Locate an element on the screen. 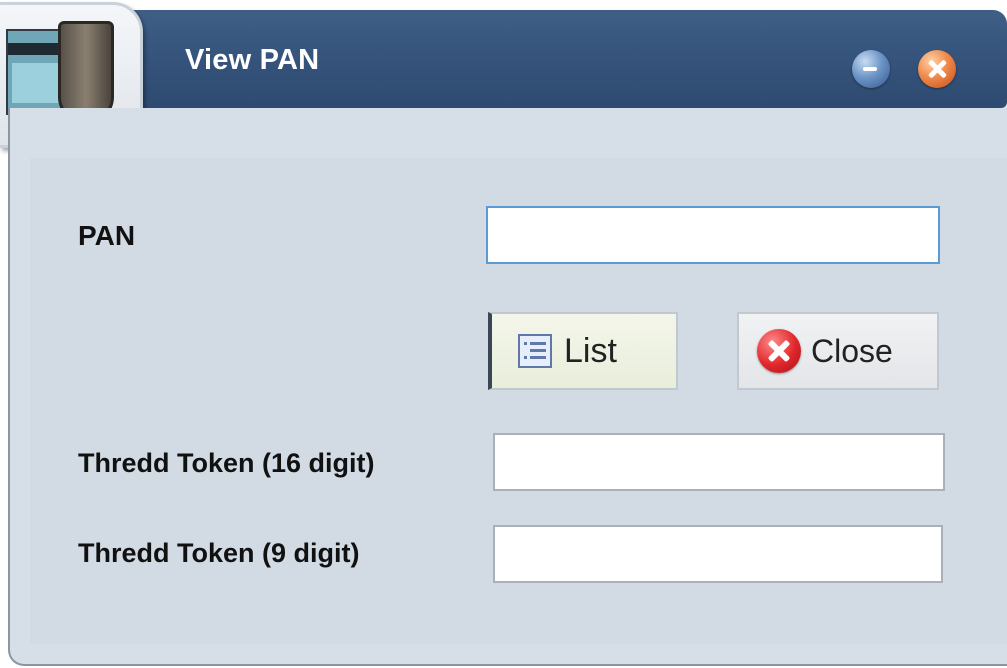 The height and width of the screenshot is (668, 1007). list-icon is located at coordinates (535, 351).